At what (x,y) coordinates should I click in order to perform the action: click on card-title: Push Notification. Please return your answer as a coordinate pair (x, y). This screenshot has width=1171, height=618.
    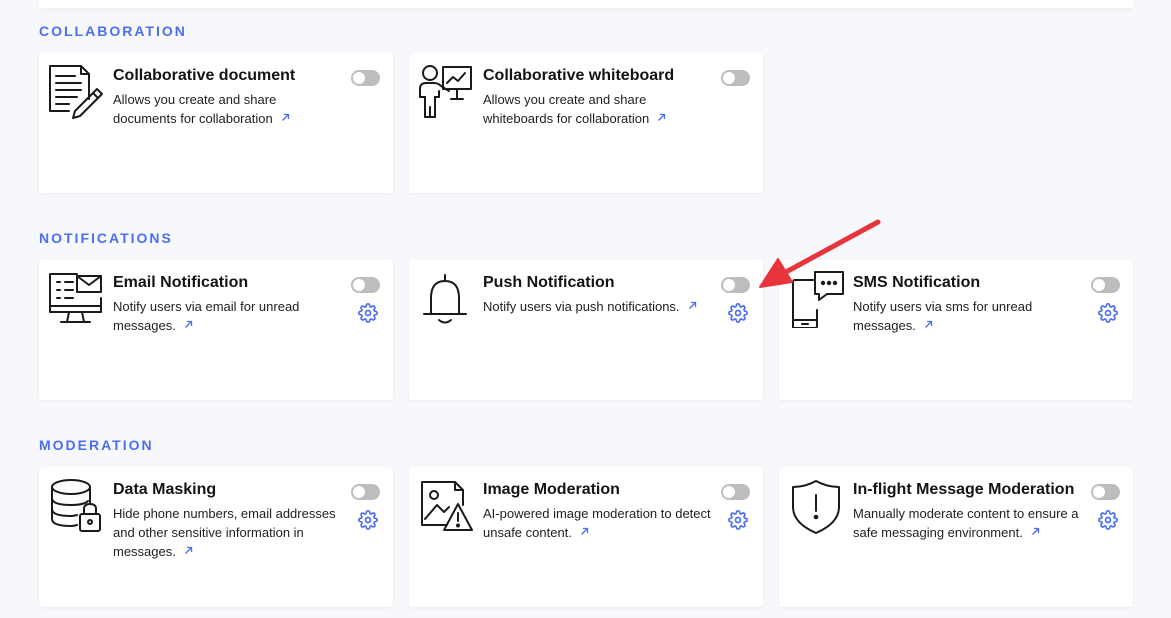
    Looking at the image, I should click on (549, 282).